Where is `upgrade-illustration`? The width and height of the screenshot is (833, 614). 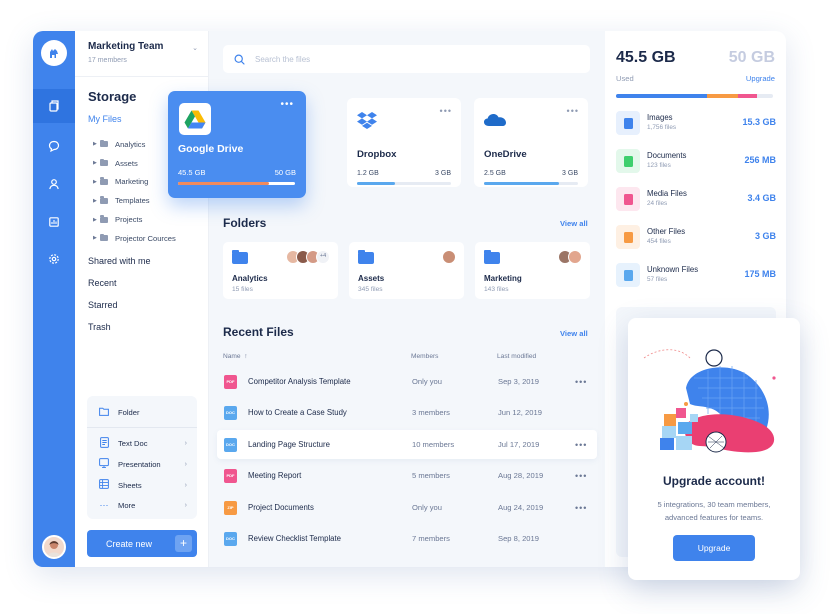 upgrade-illustration is located at coordinates (709, 401).